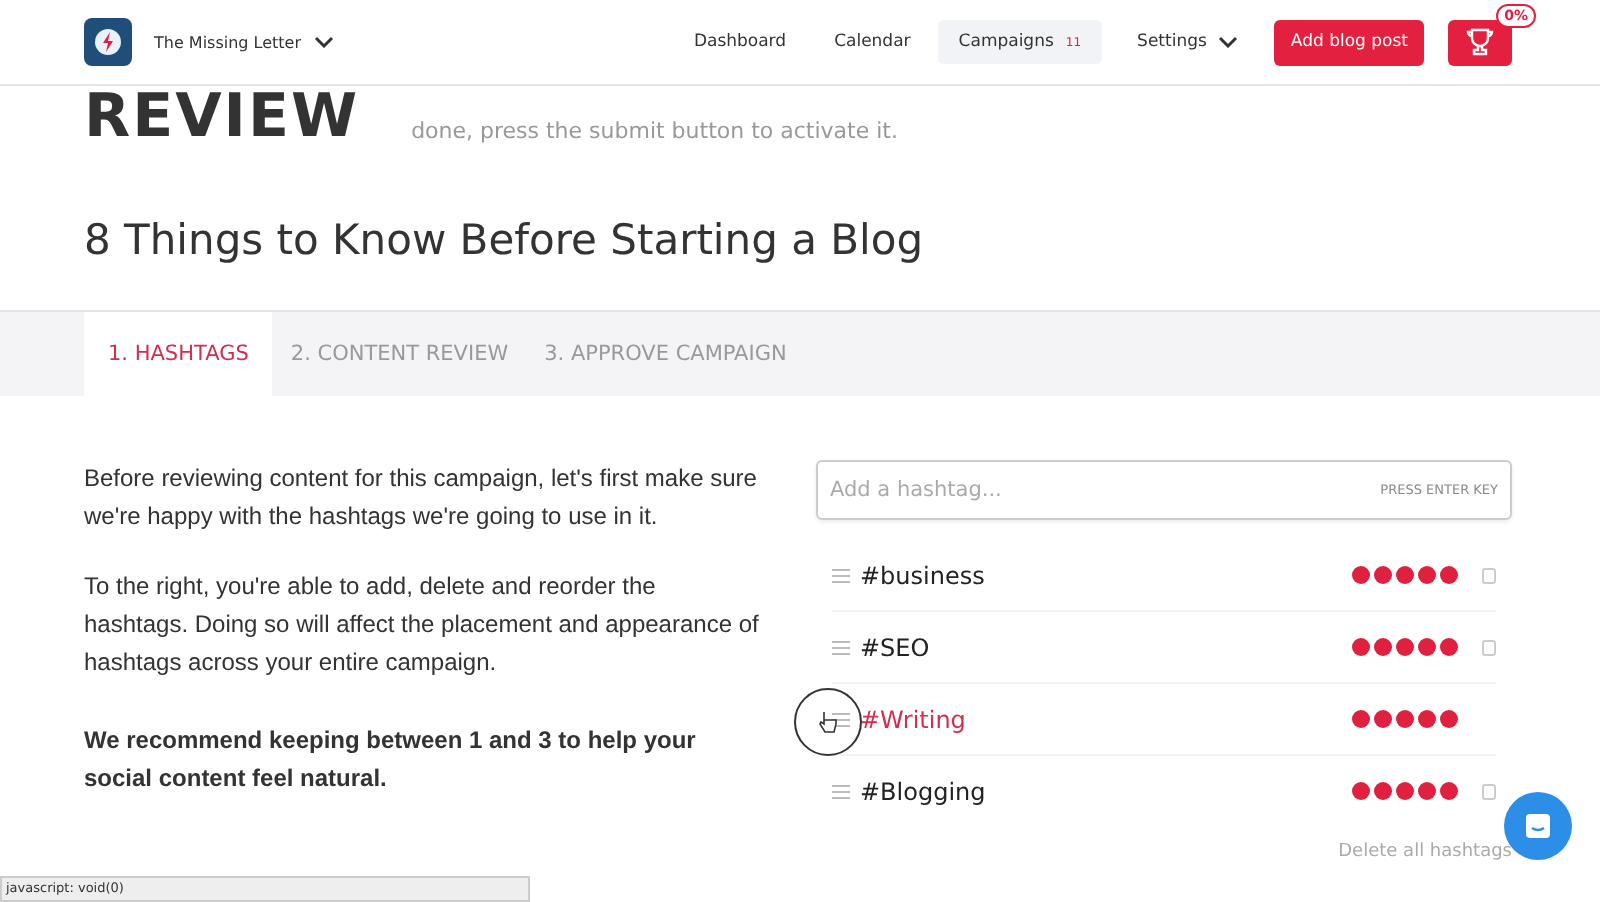  What do you see at coordinates (654, 133) in the screenshot?
I see `intro-text: done, press the submit button to activate it.` at bounding box center [654, 133].